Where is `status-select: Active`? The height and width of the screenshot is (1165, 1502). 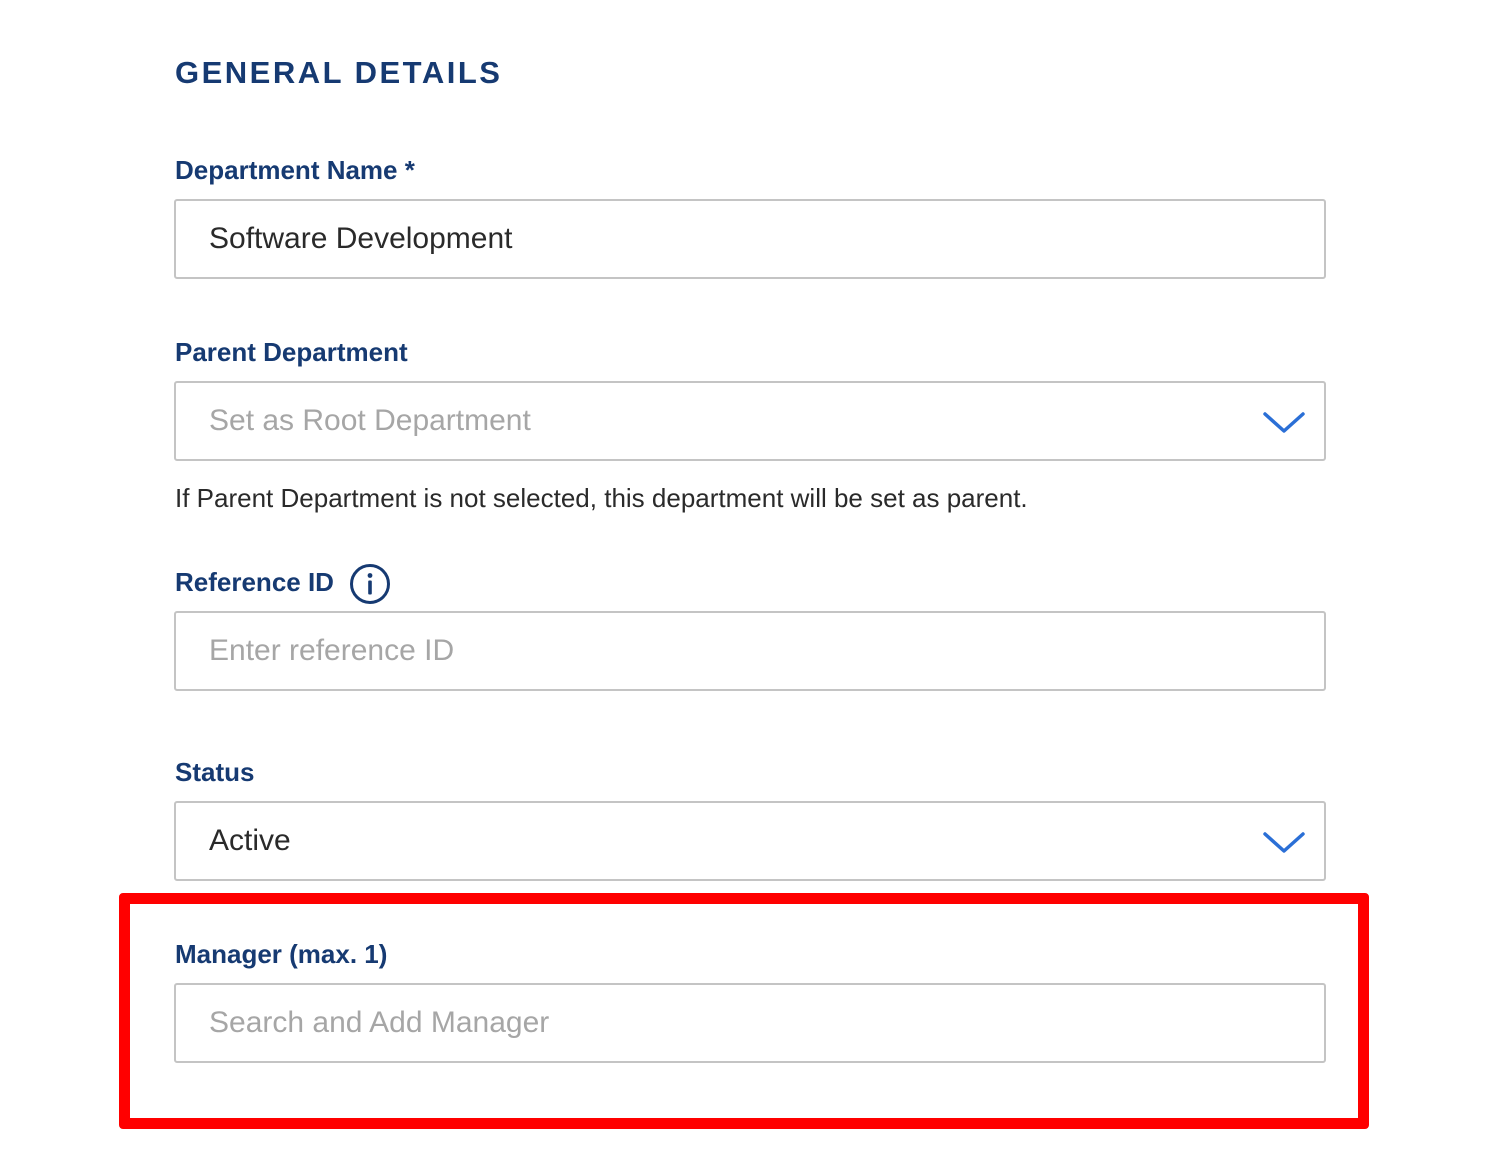 status-select: Active is located at coordinates (750, 841).